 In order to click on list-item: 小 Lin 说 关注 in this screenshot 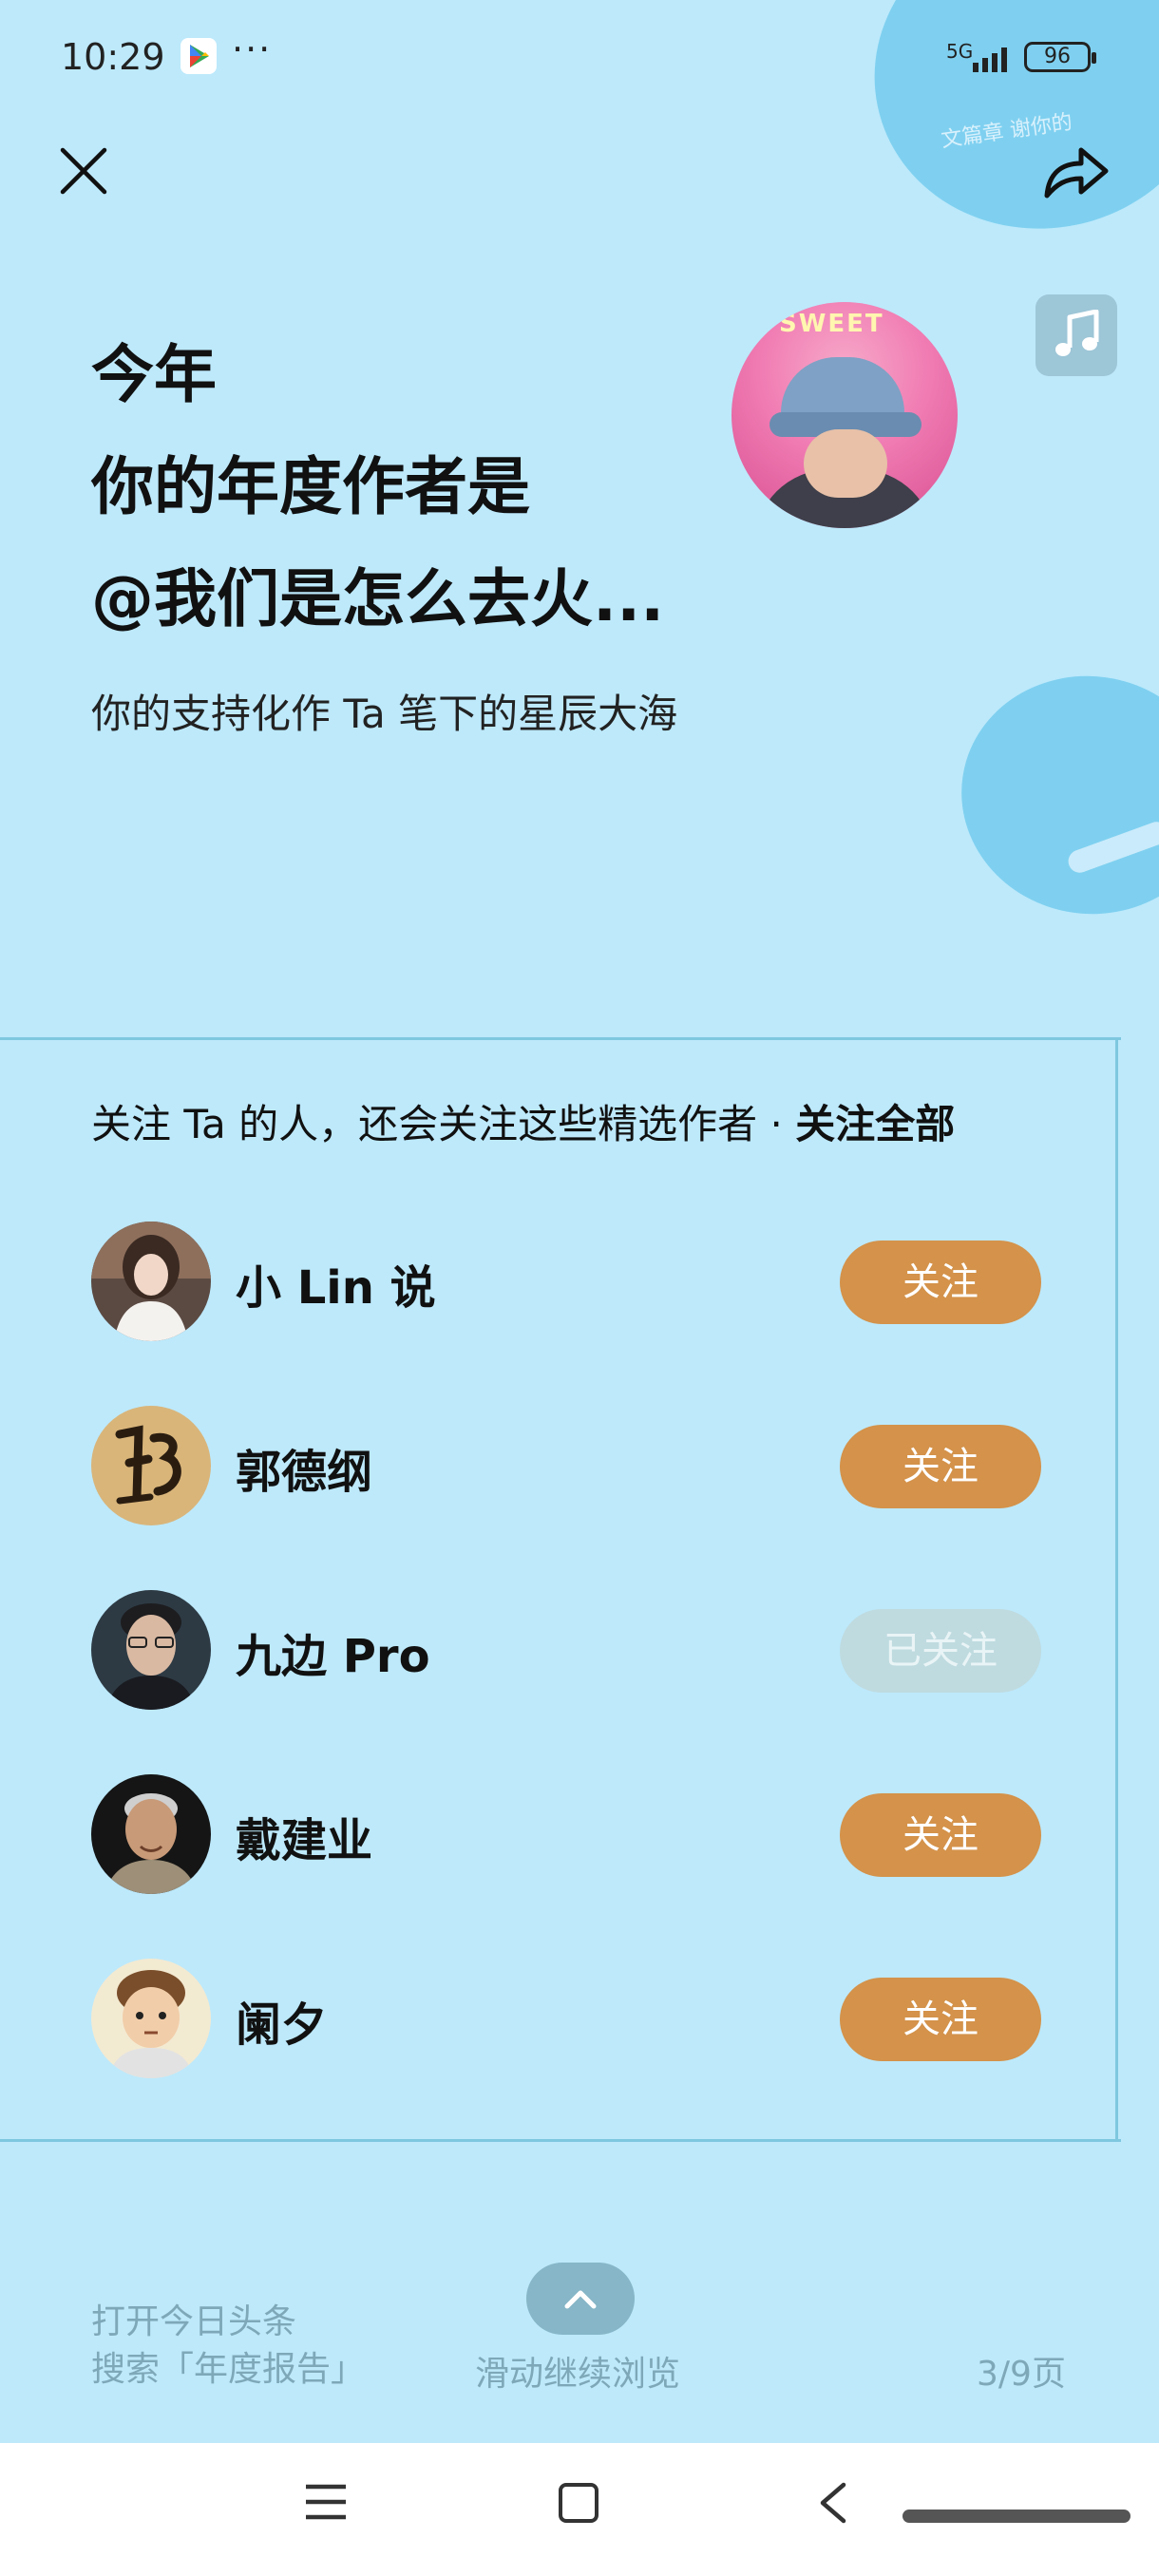, I will do `click(566, 1281)`.